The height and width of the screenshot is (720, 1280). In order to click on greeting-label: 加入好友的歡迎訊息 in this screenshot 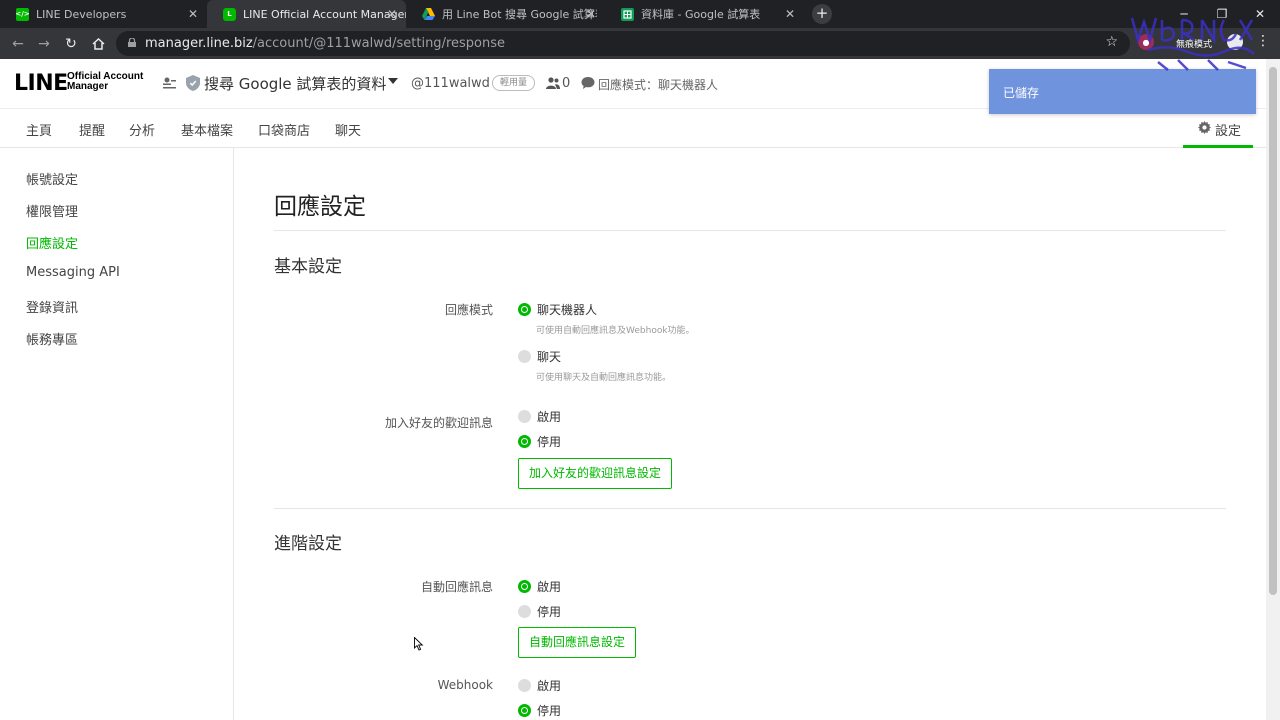, I will do `click(438, 423)`.